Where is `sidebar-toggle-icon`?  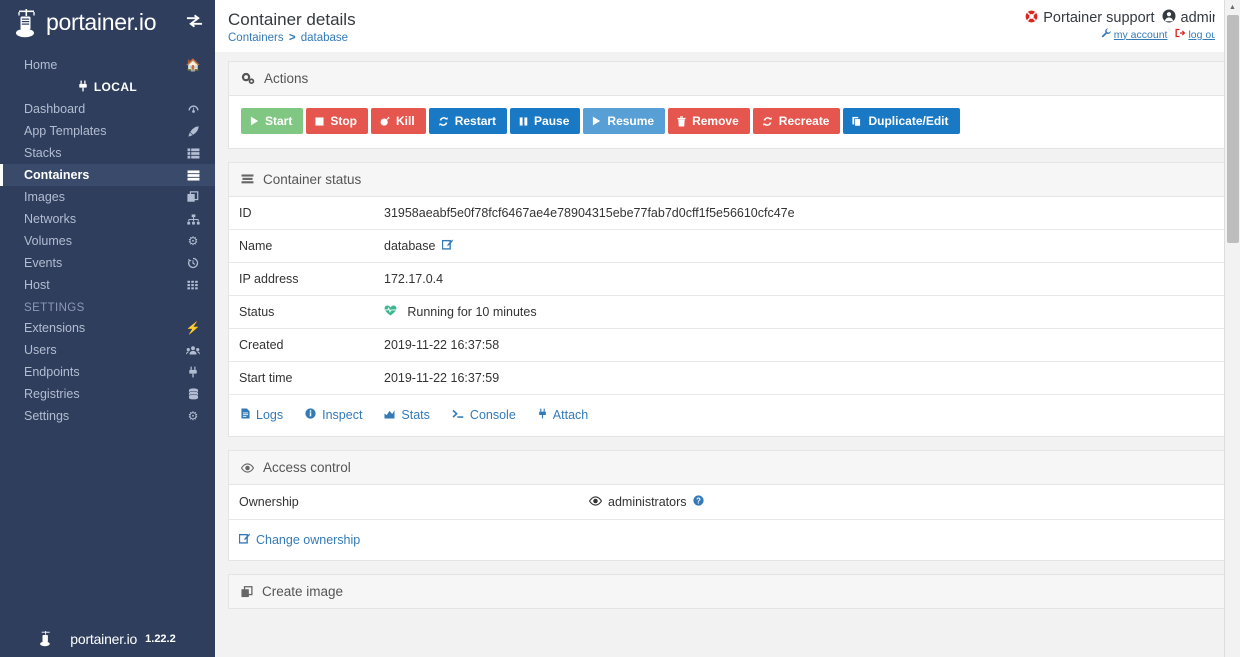
sidebar-toggle-icon is located at coordinates (194, 22).